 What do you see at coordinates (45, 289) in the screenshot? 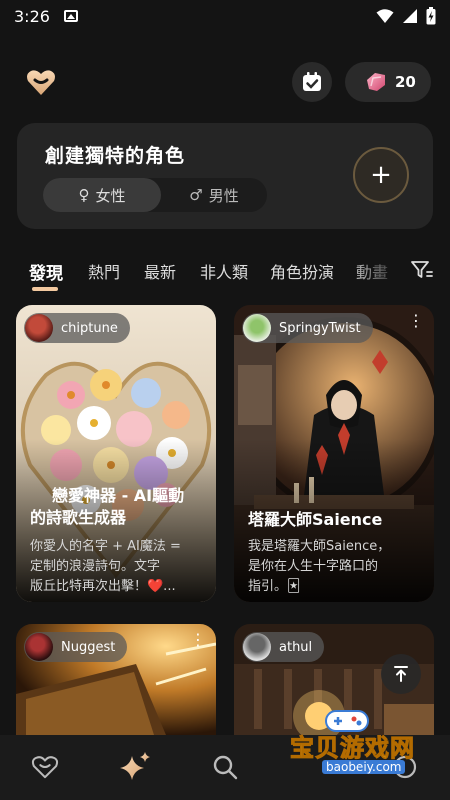
I see `active-tab-indicator` at bounding box center [45, 289].